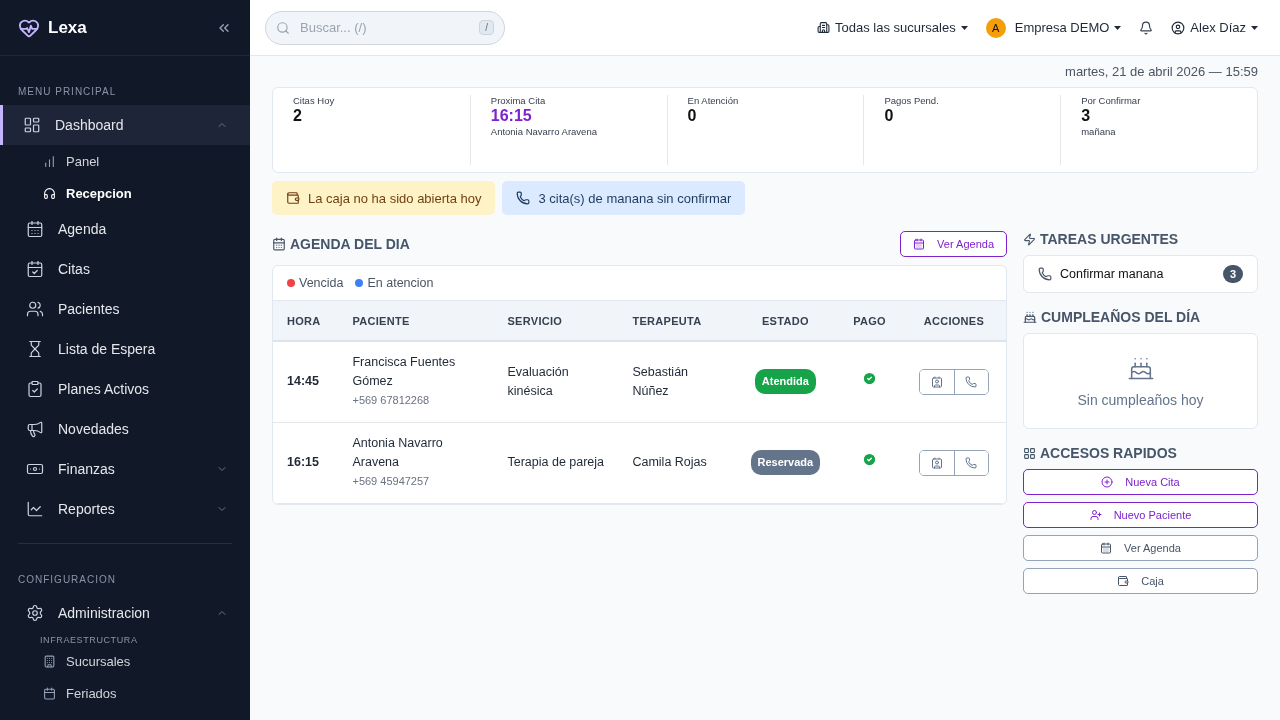 This screenshot has width=1280, height=720. What do you see at coordinates (1095, 515) in the screenshot?
I see `user-plus-icon` at bounding box center [1095, 515].